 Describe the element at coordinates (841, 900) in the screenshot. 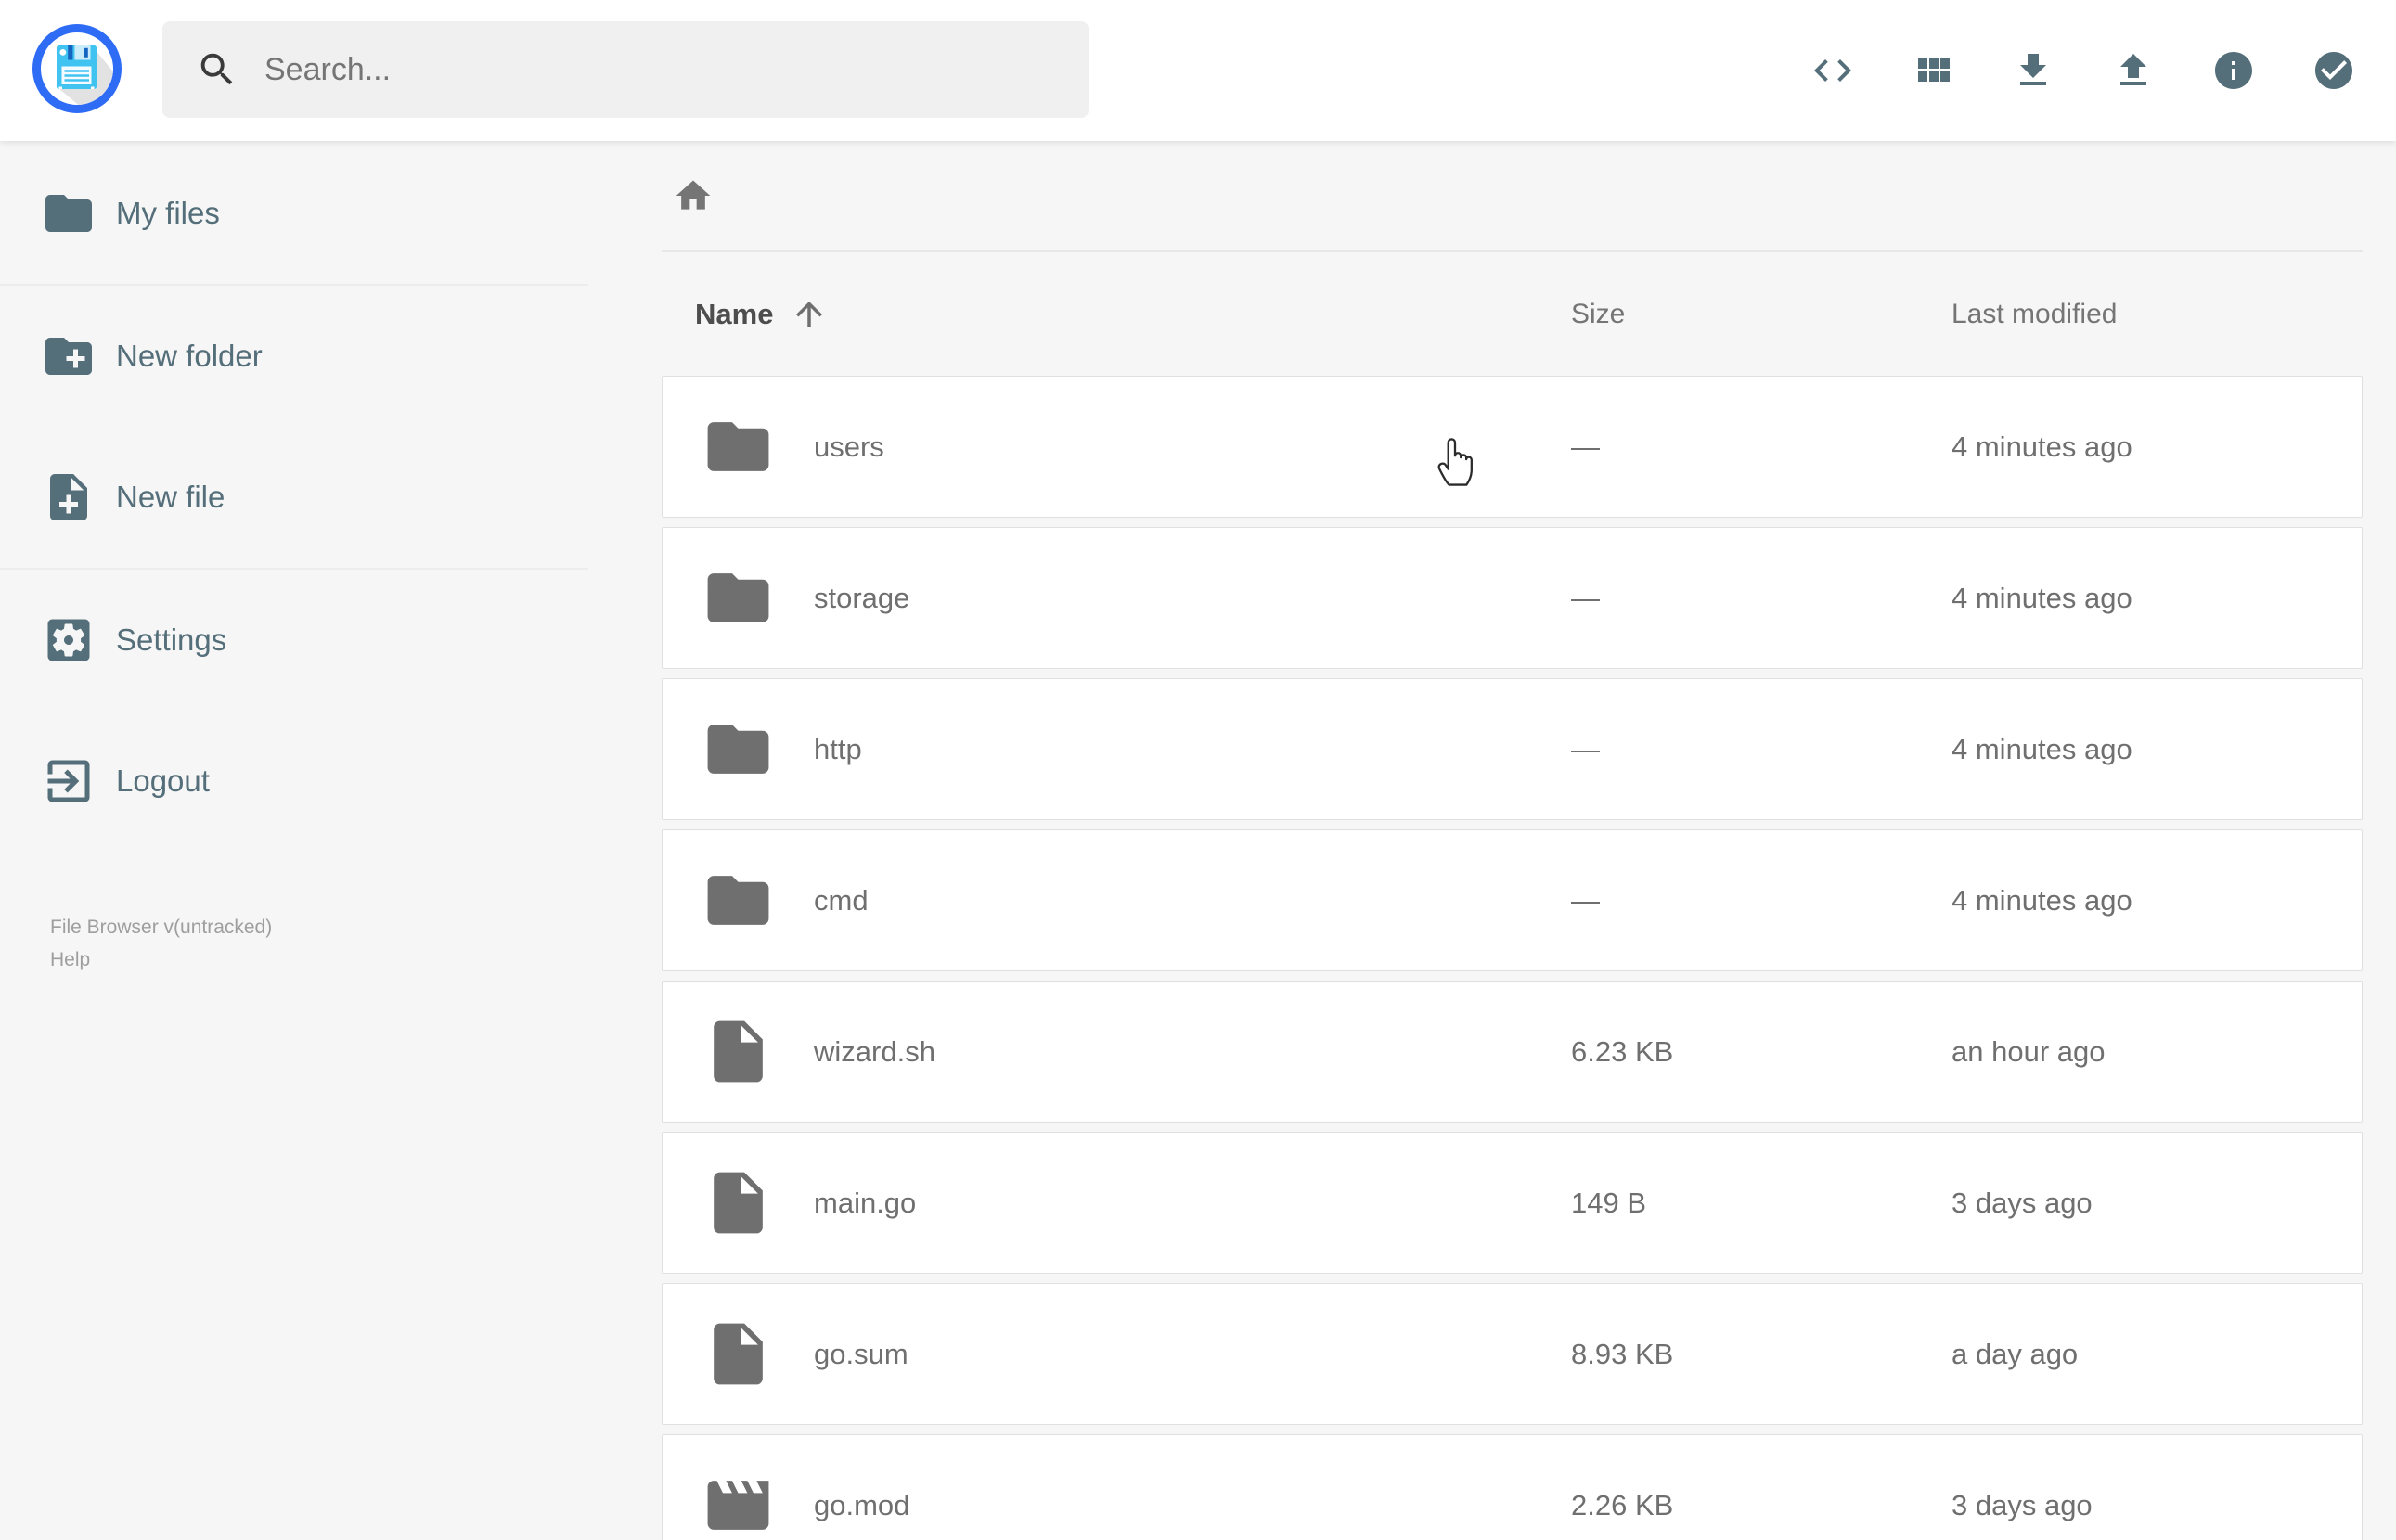

I see `file-name: cmd` at that location.